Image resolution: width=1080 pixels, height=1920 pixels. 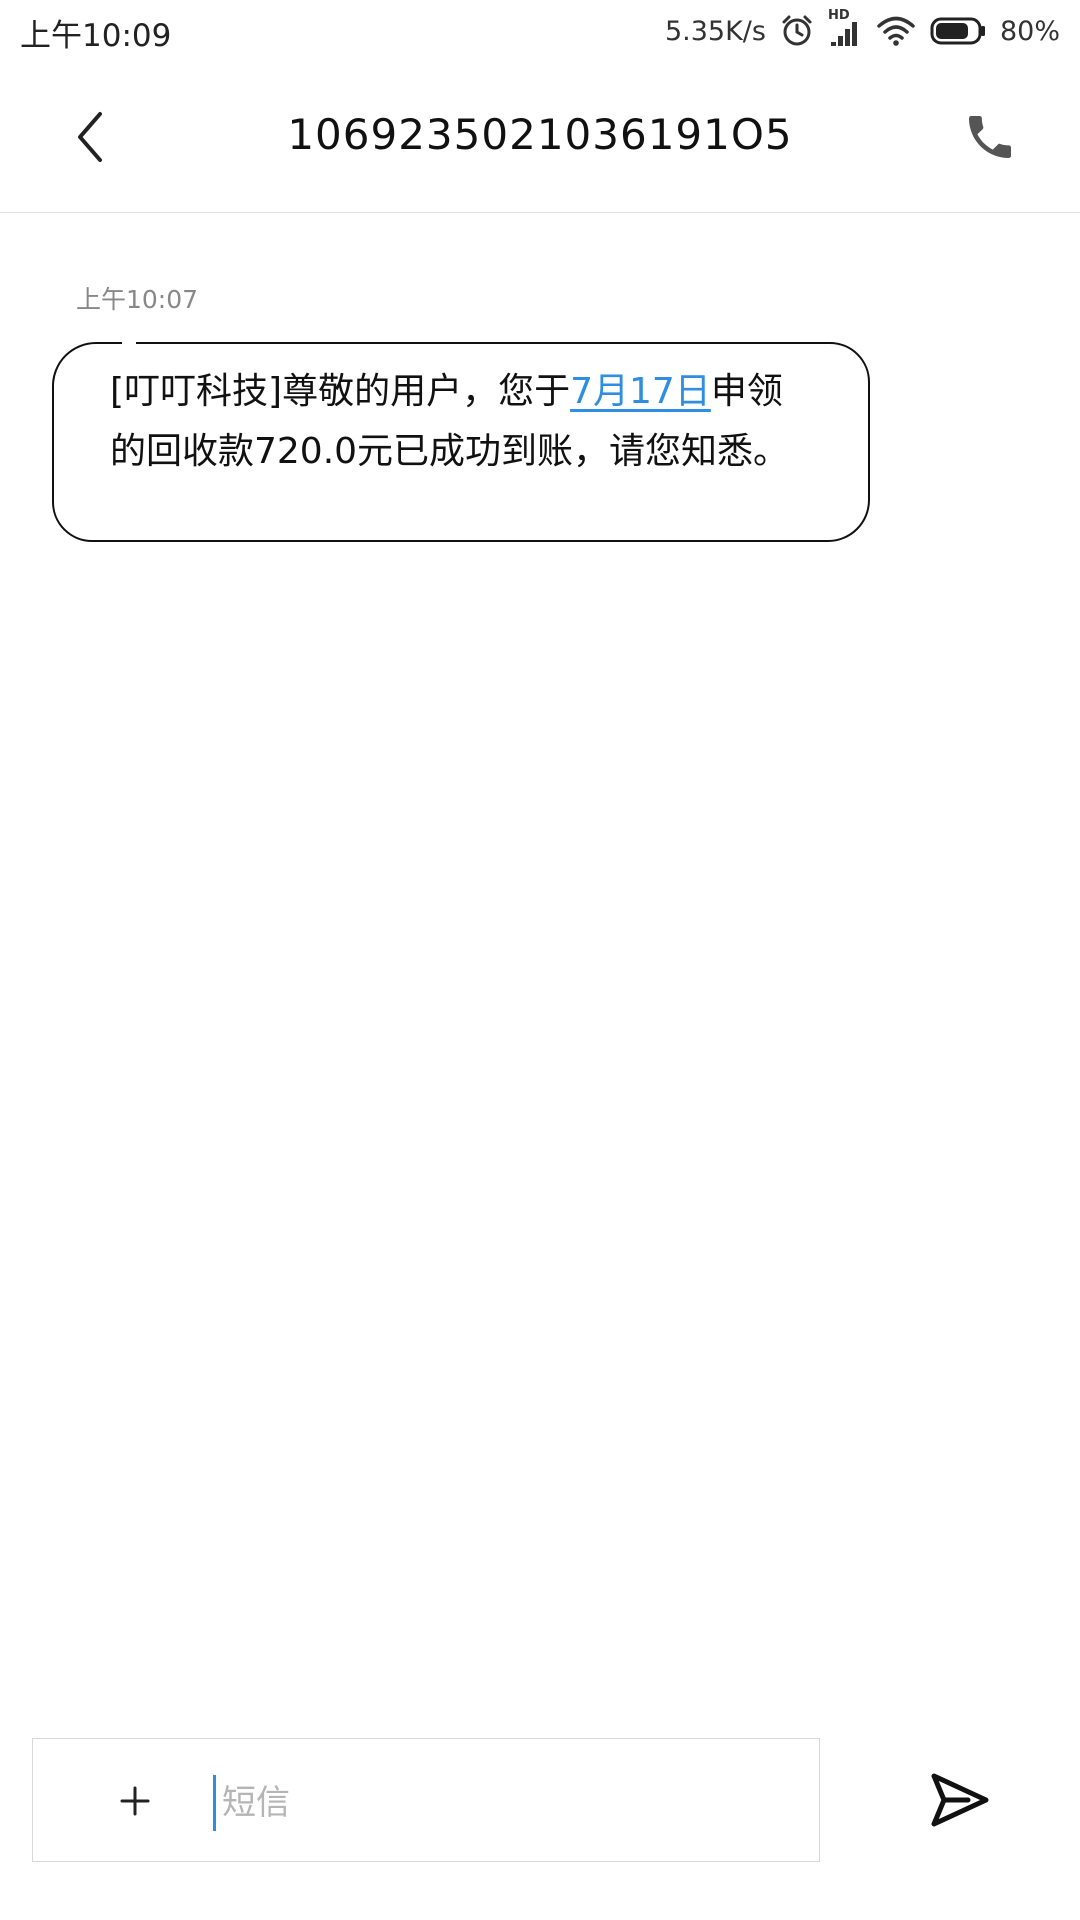 What do you see at coordinates (340, 391) in the screenshot?
I see `message-text: [叮叮科技]尊敬的用户，您于` at bounding box center [340, 391].